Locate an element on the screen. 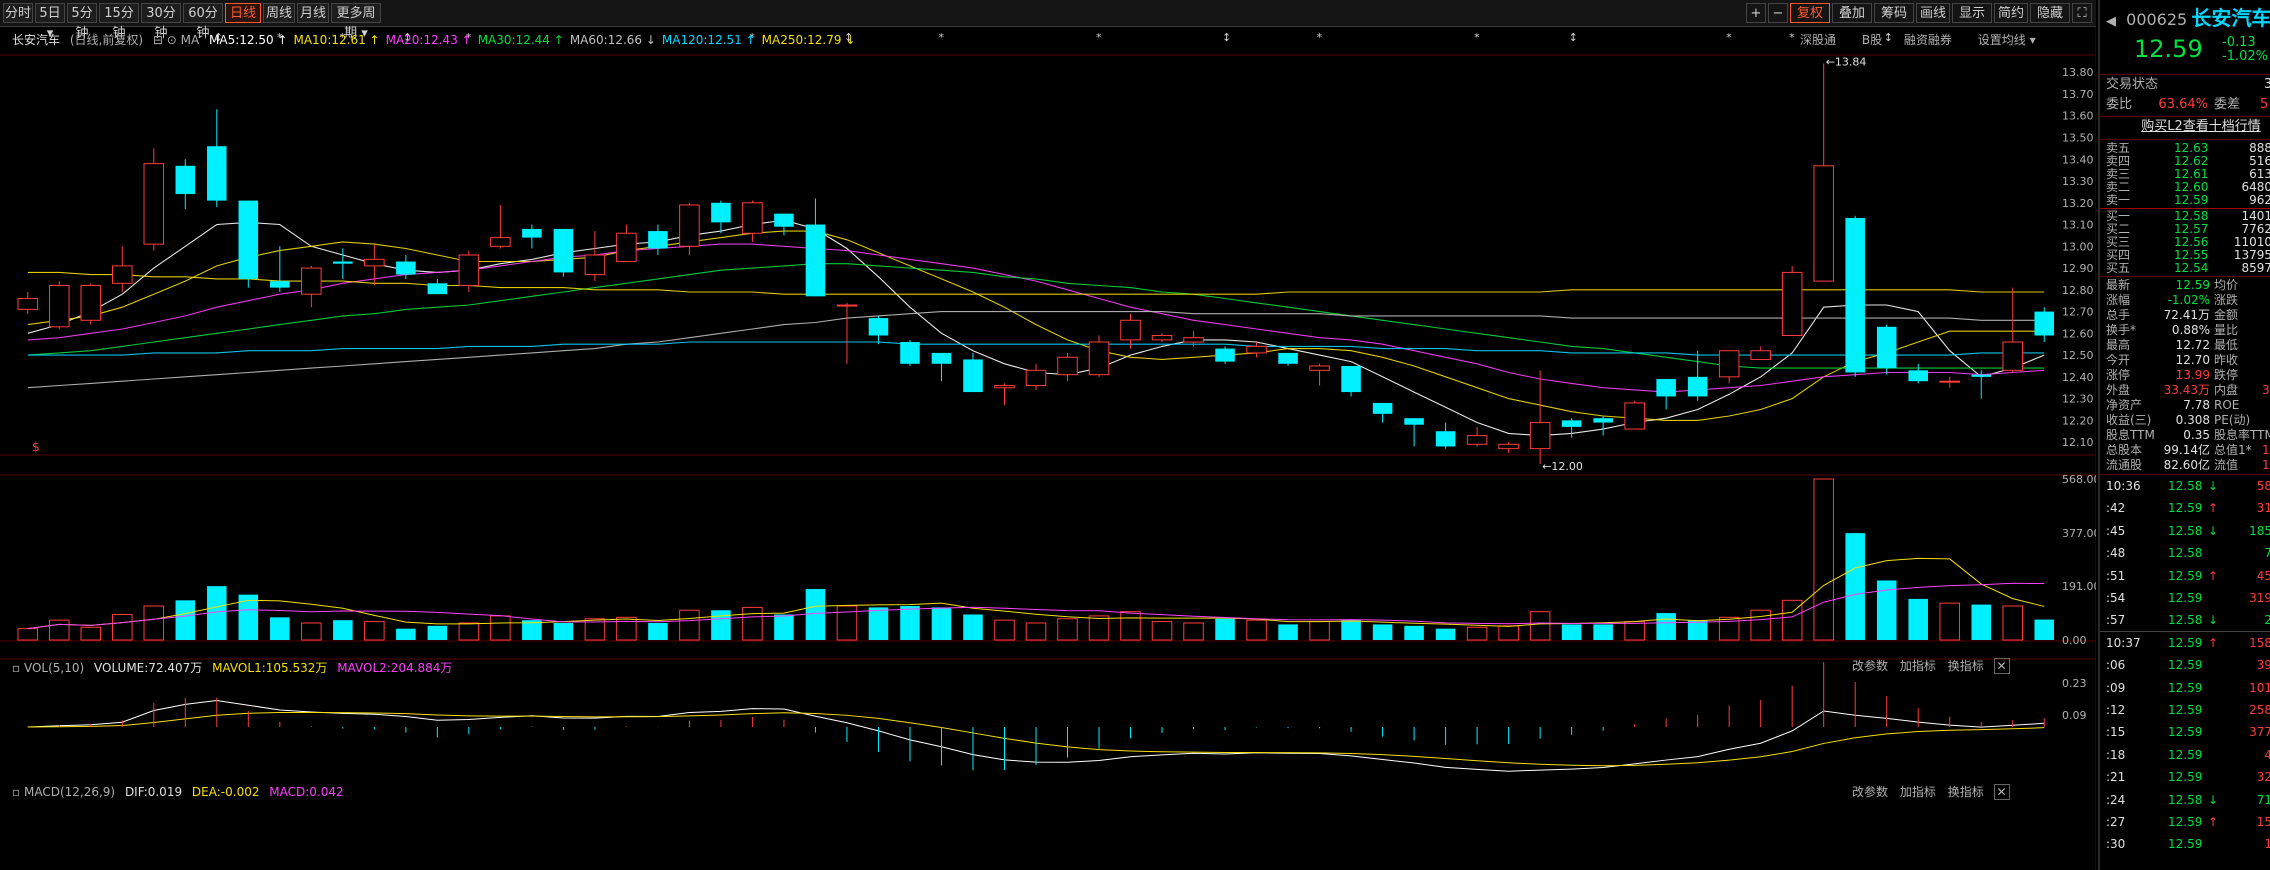 This screenshot has height=870, width=2270. period-1-button: 5日 ▾ is located at coordinates (50, 22).